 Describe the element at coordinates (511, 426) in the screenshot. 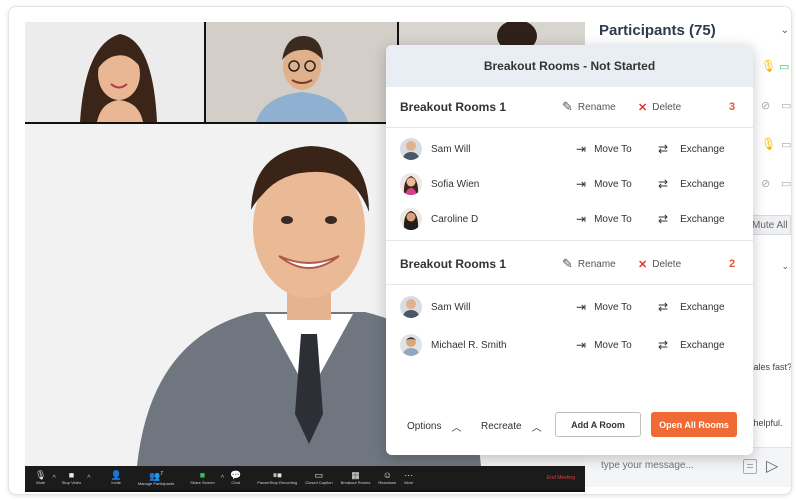

I see `recreate-dropdown: Recreate ︿` at that location.